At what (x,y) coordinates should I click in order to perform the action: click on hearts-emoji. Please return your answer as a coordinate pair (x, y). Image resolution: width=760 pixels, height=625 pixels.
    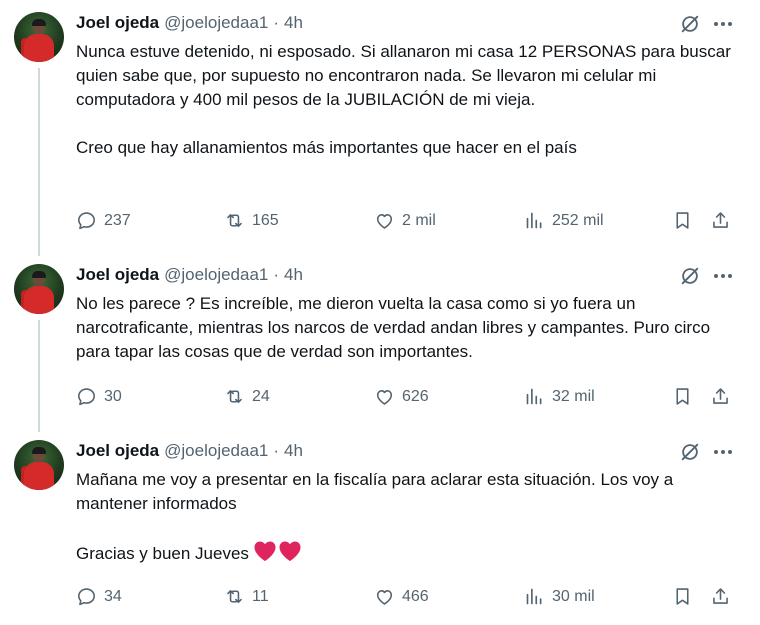
    Looking at the image, I should click on (278, 551).